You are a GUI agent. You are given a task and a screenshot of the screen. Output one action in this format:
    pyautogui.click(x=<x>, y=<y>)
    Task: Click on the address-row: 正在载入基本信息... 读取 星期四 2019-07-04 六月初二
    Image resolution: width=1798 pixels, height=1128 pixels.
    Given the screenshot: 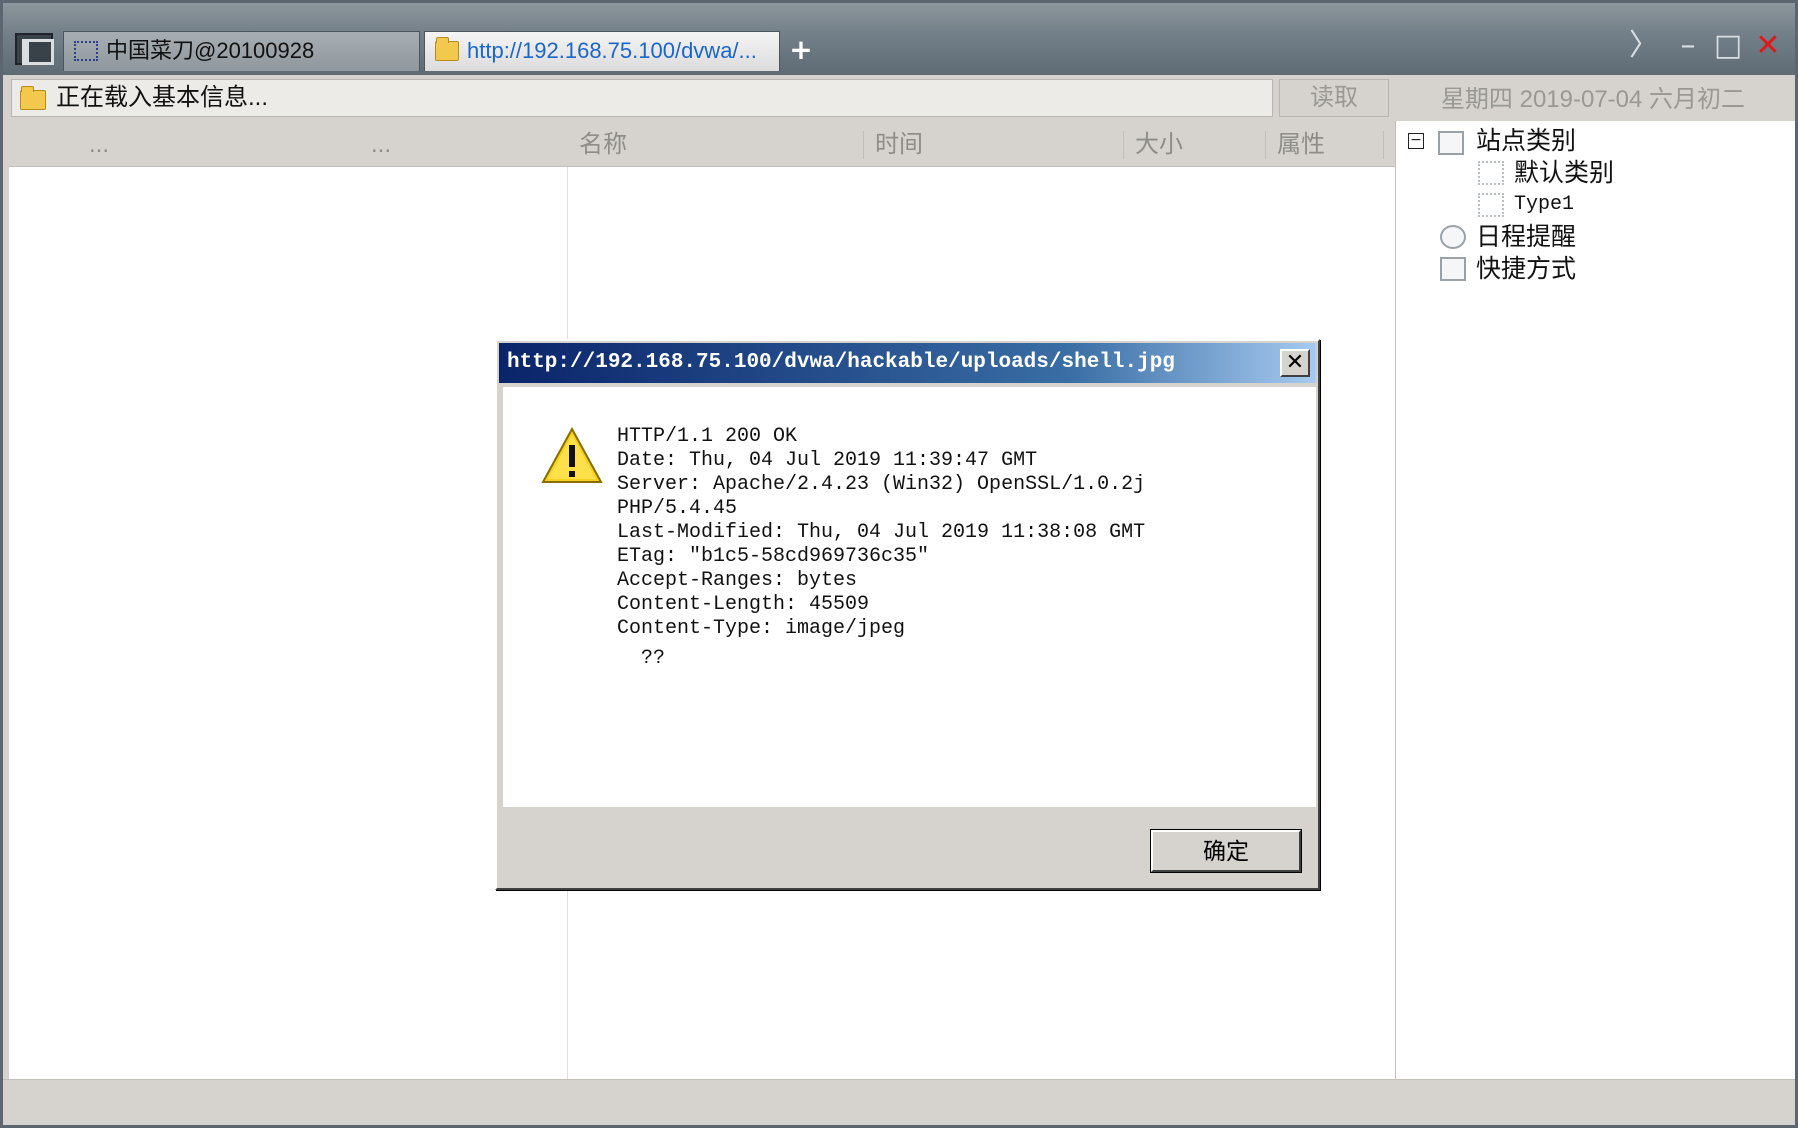 What is the action you would take?
    pyautogui.click(x=899, y=98)
    